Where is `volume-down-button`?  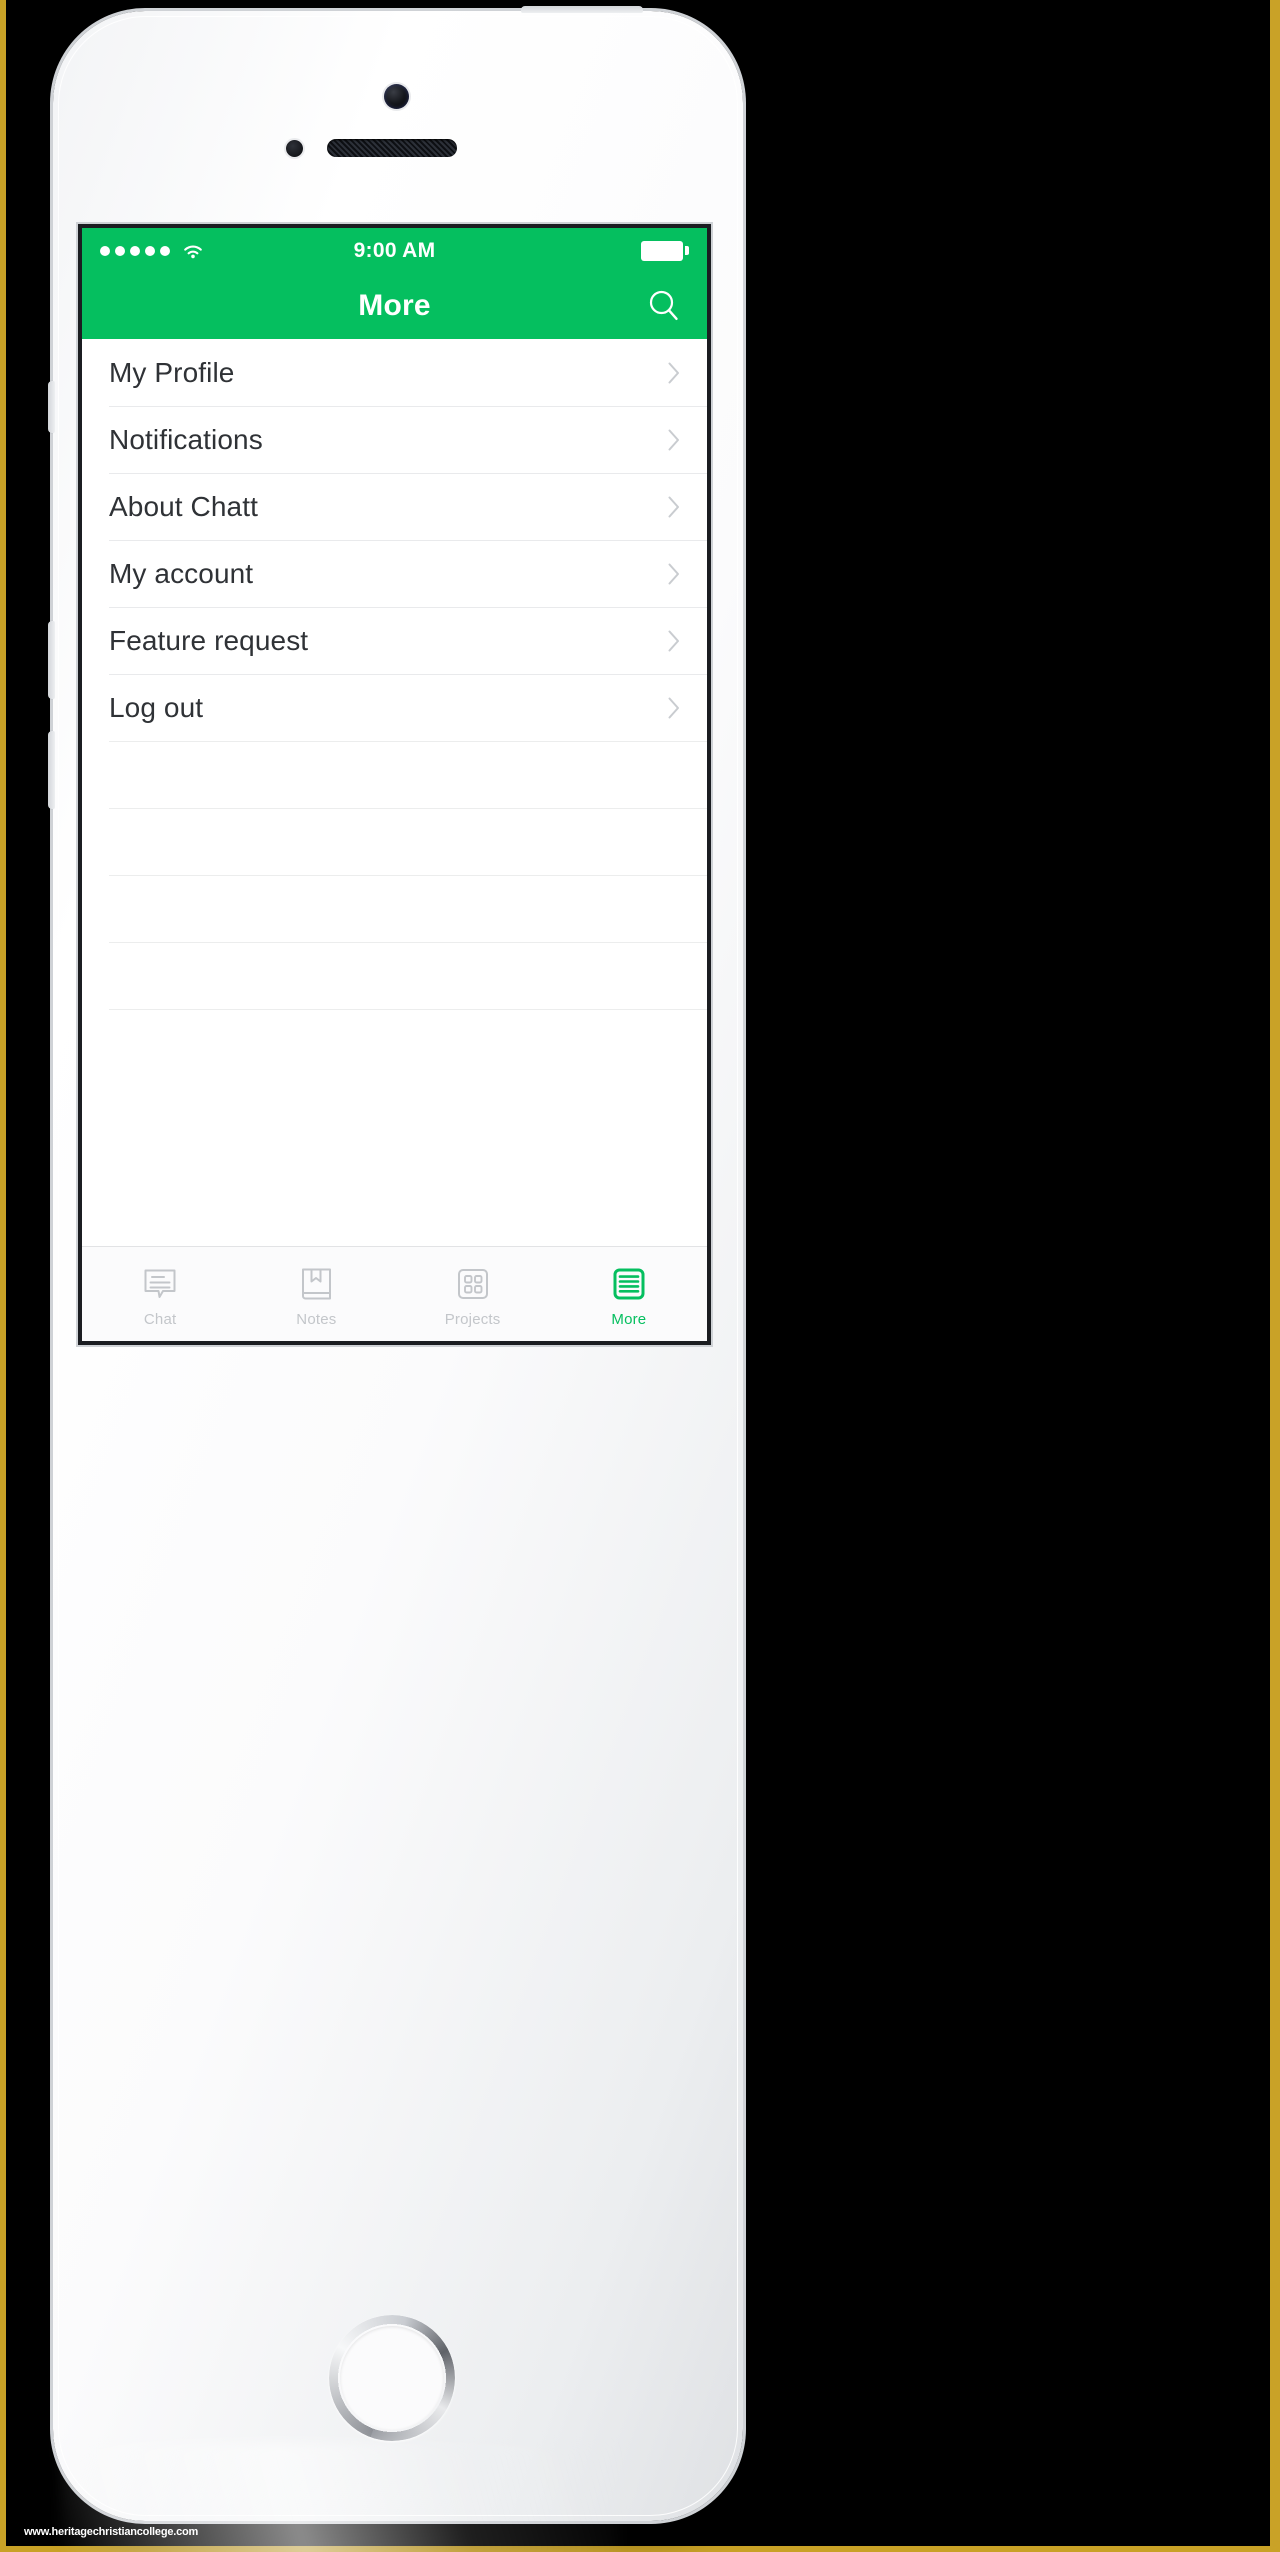
volume-down-button is located at coordinates (51, 770).